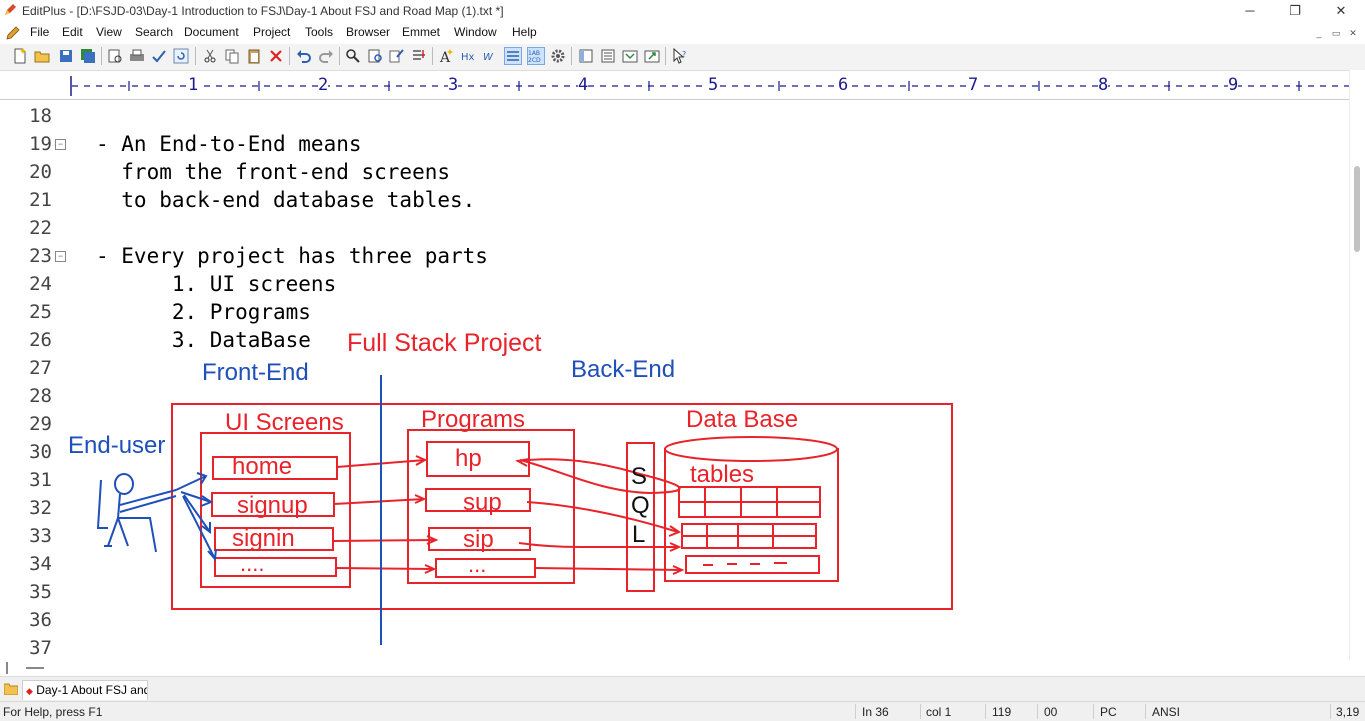  I want to click on menu-browser: Browser, so click(368, 32).